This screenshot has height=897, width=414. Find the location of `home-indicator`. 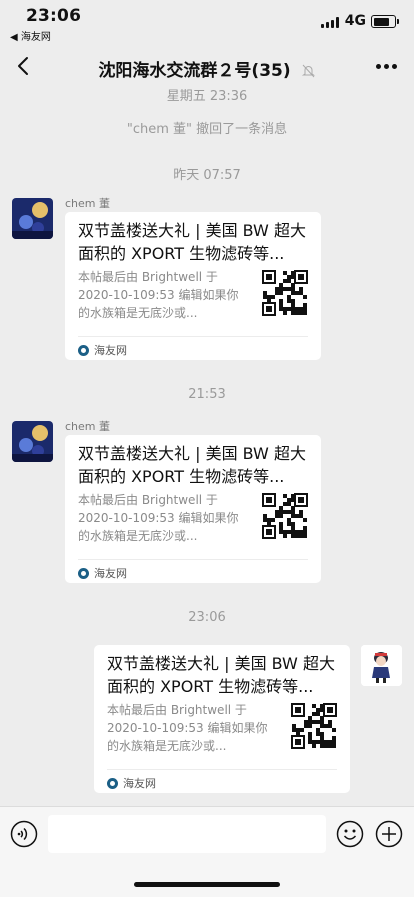

home-indicator is located at coordinates (207, 884).